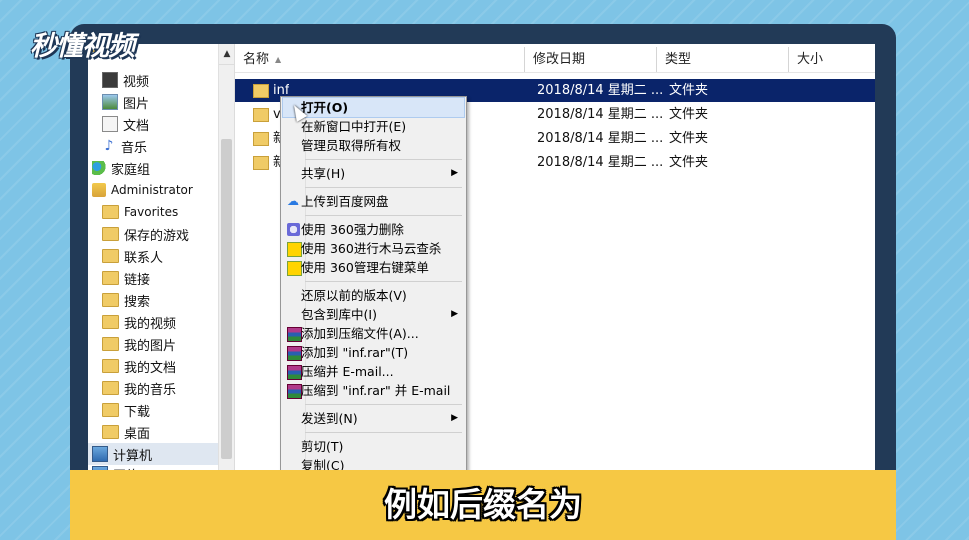 The width and height of the screenshot is (969, 540). What do you see at coordinates (373, 446) in the screenshot?
I see `menu-item-cut: 剪切(T)` at bounding box center [373, 446].